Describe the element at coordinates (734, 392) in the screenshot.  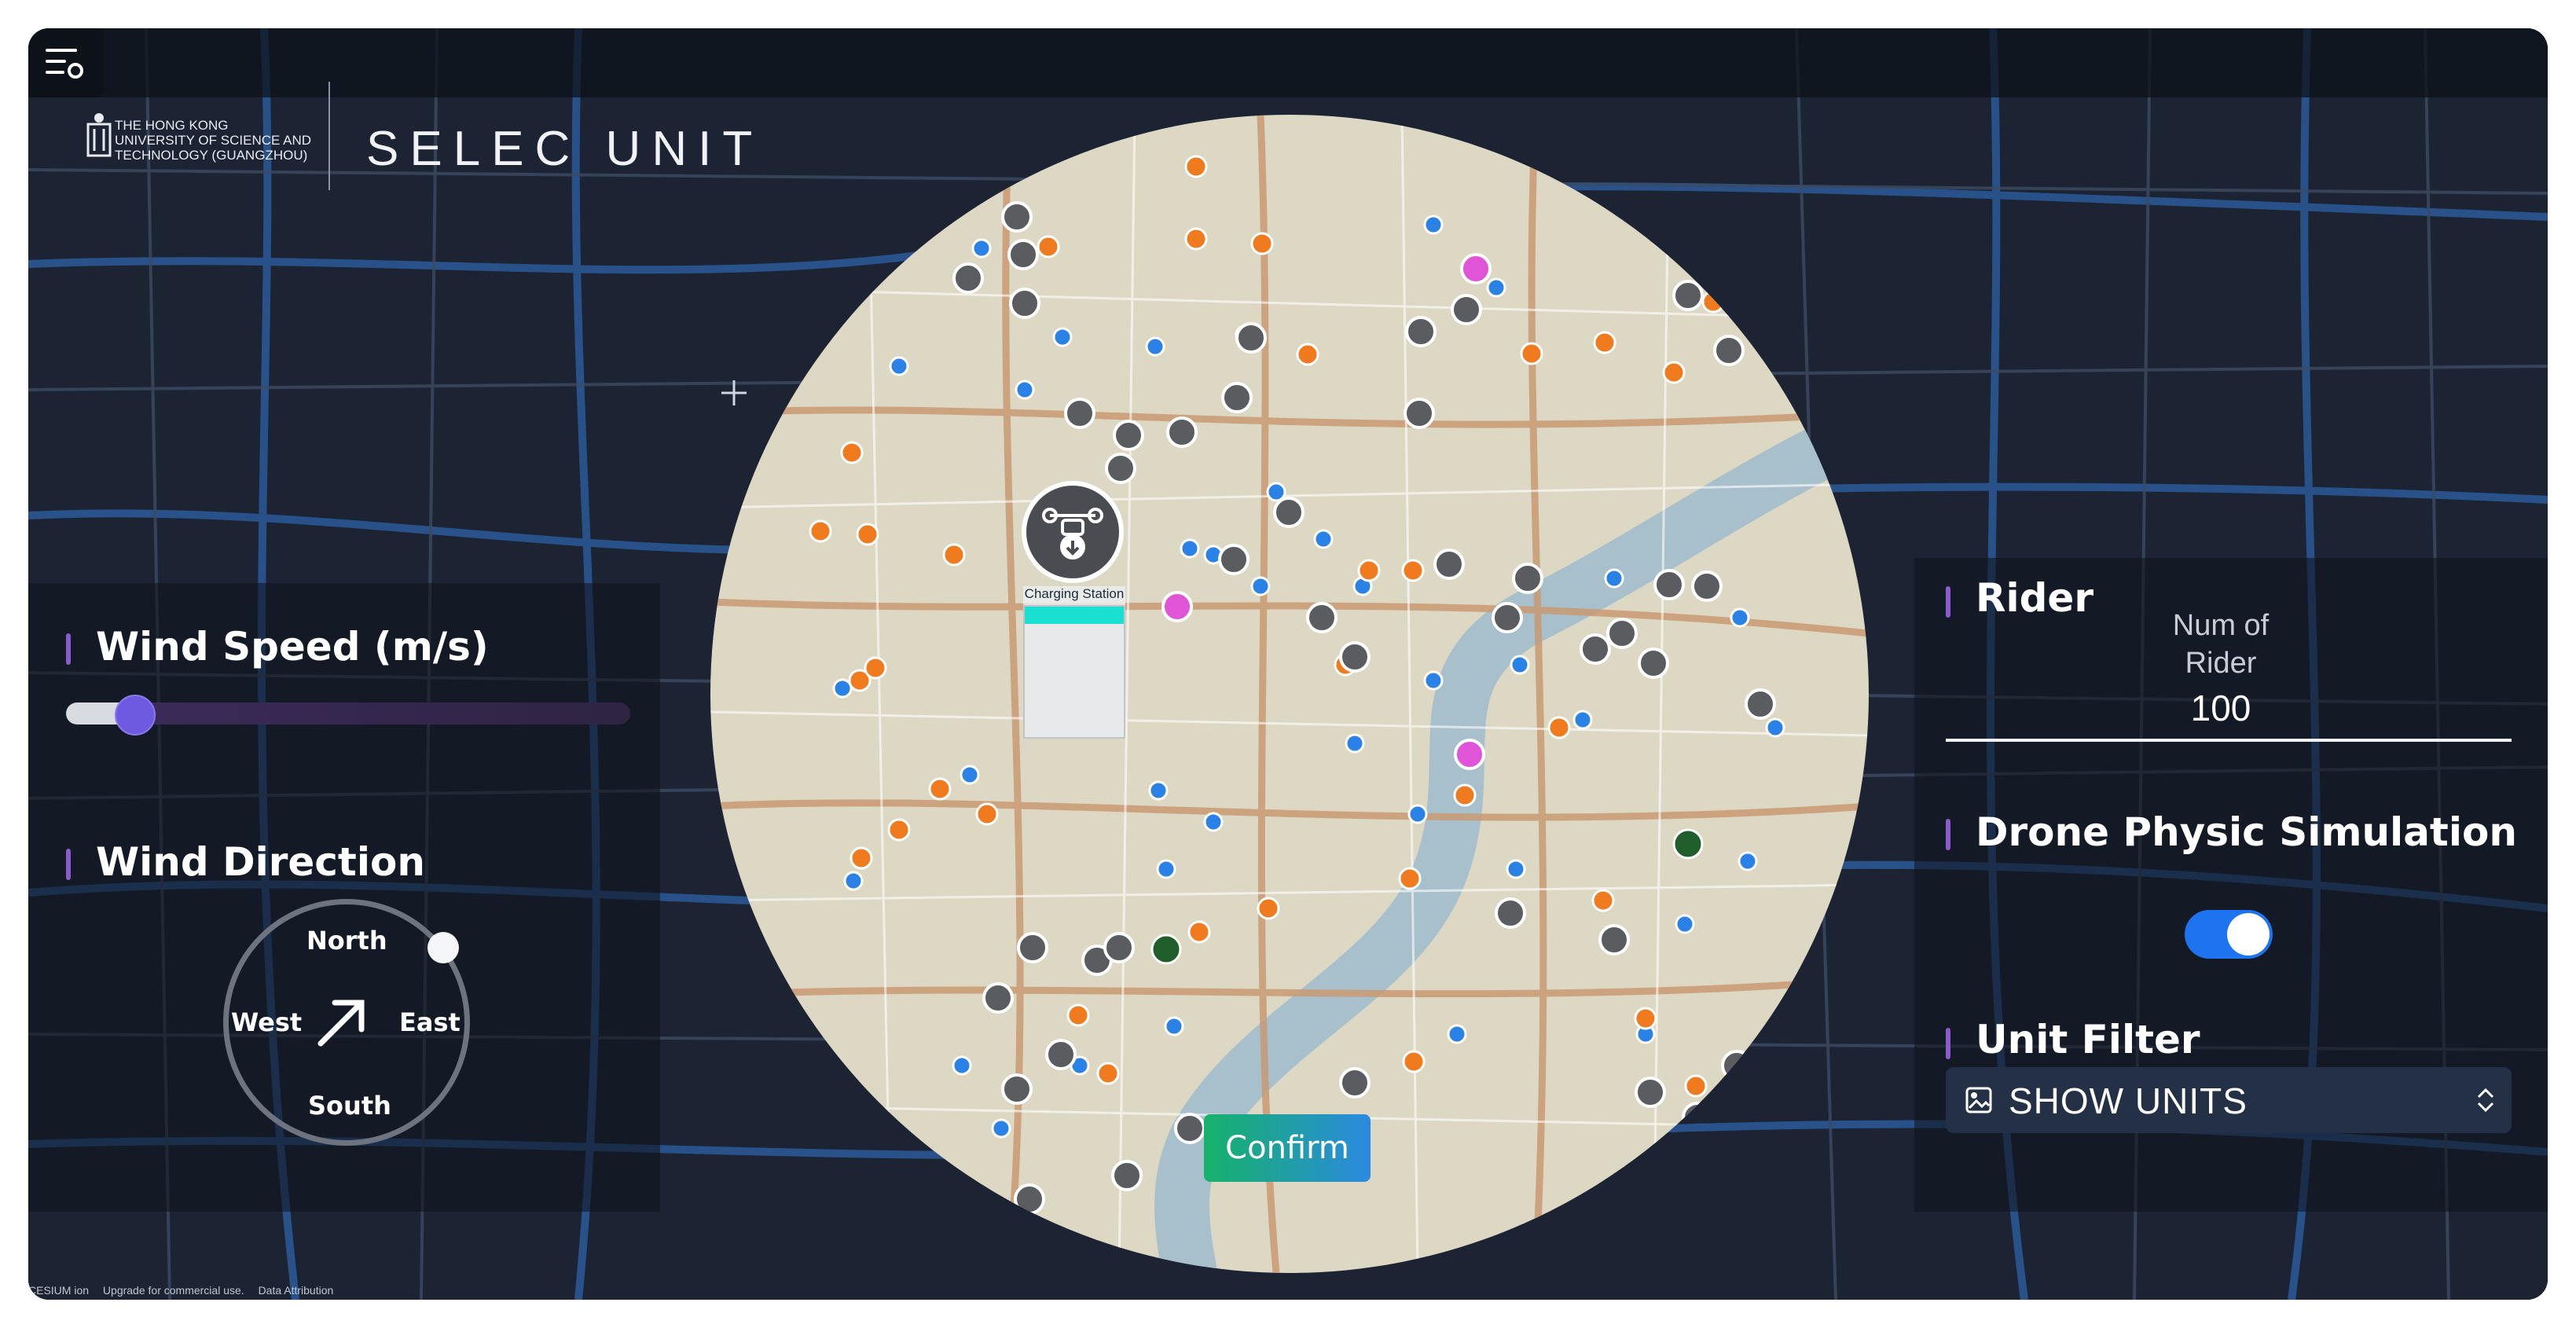
I see `crosshair-cursor-icon` at that location.